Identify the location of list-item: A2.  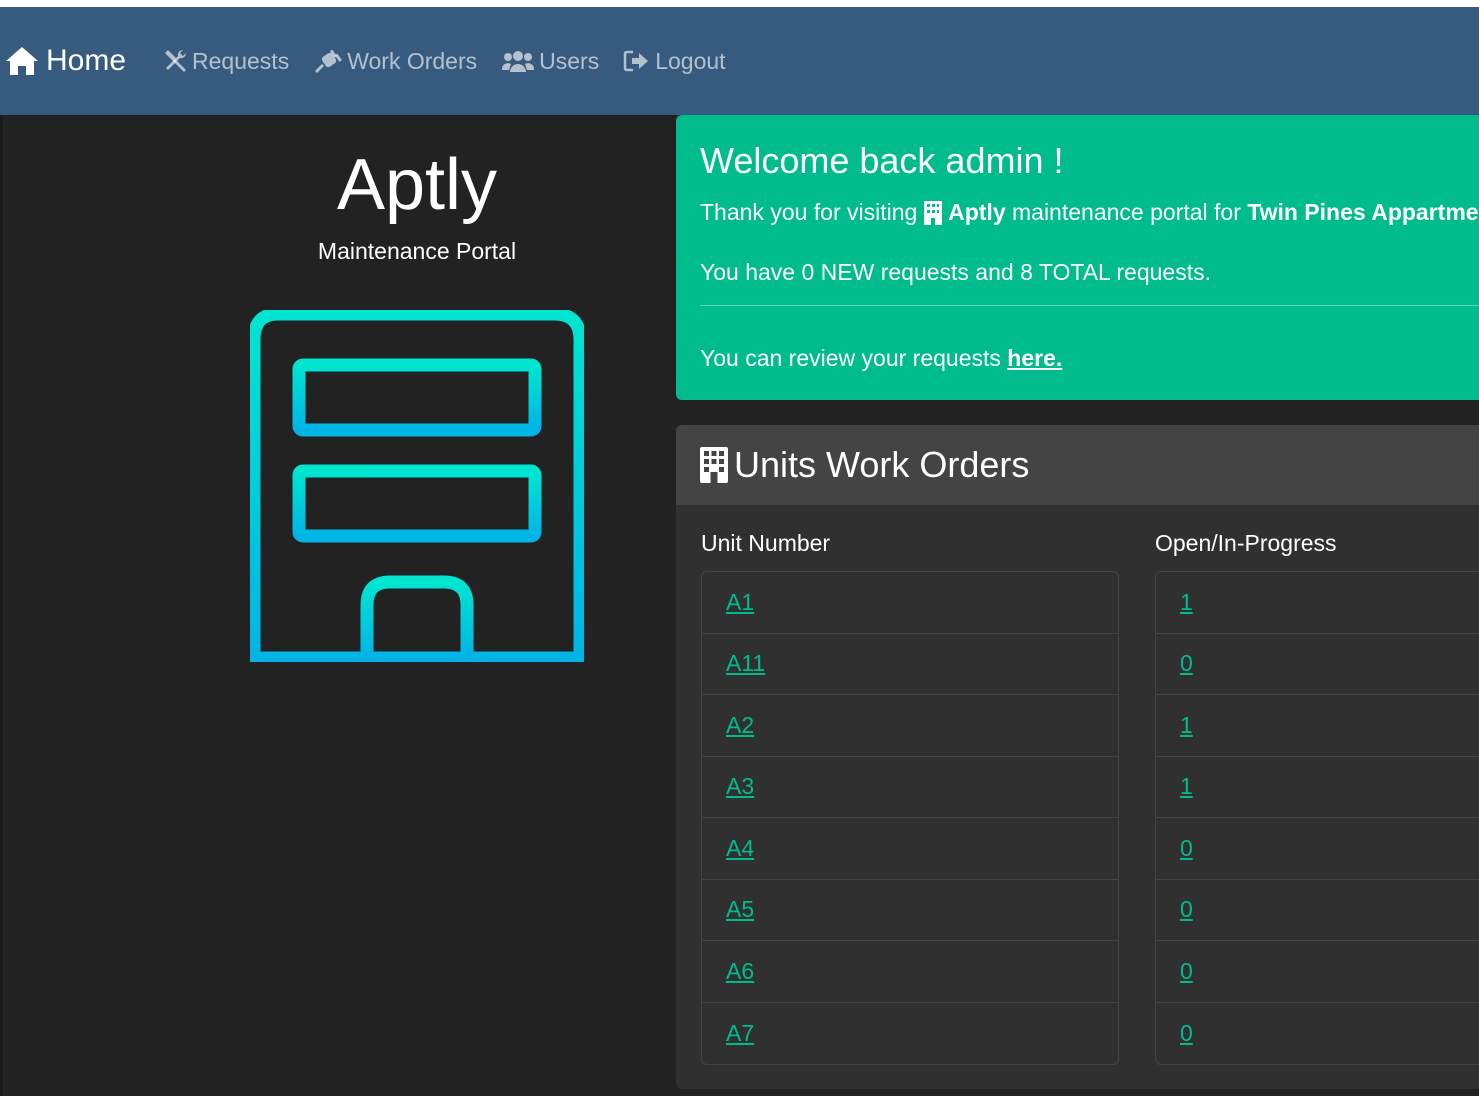
(910, 726).